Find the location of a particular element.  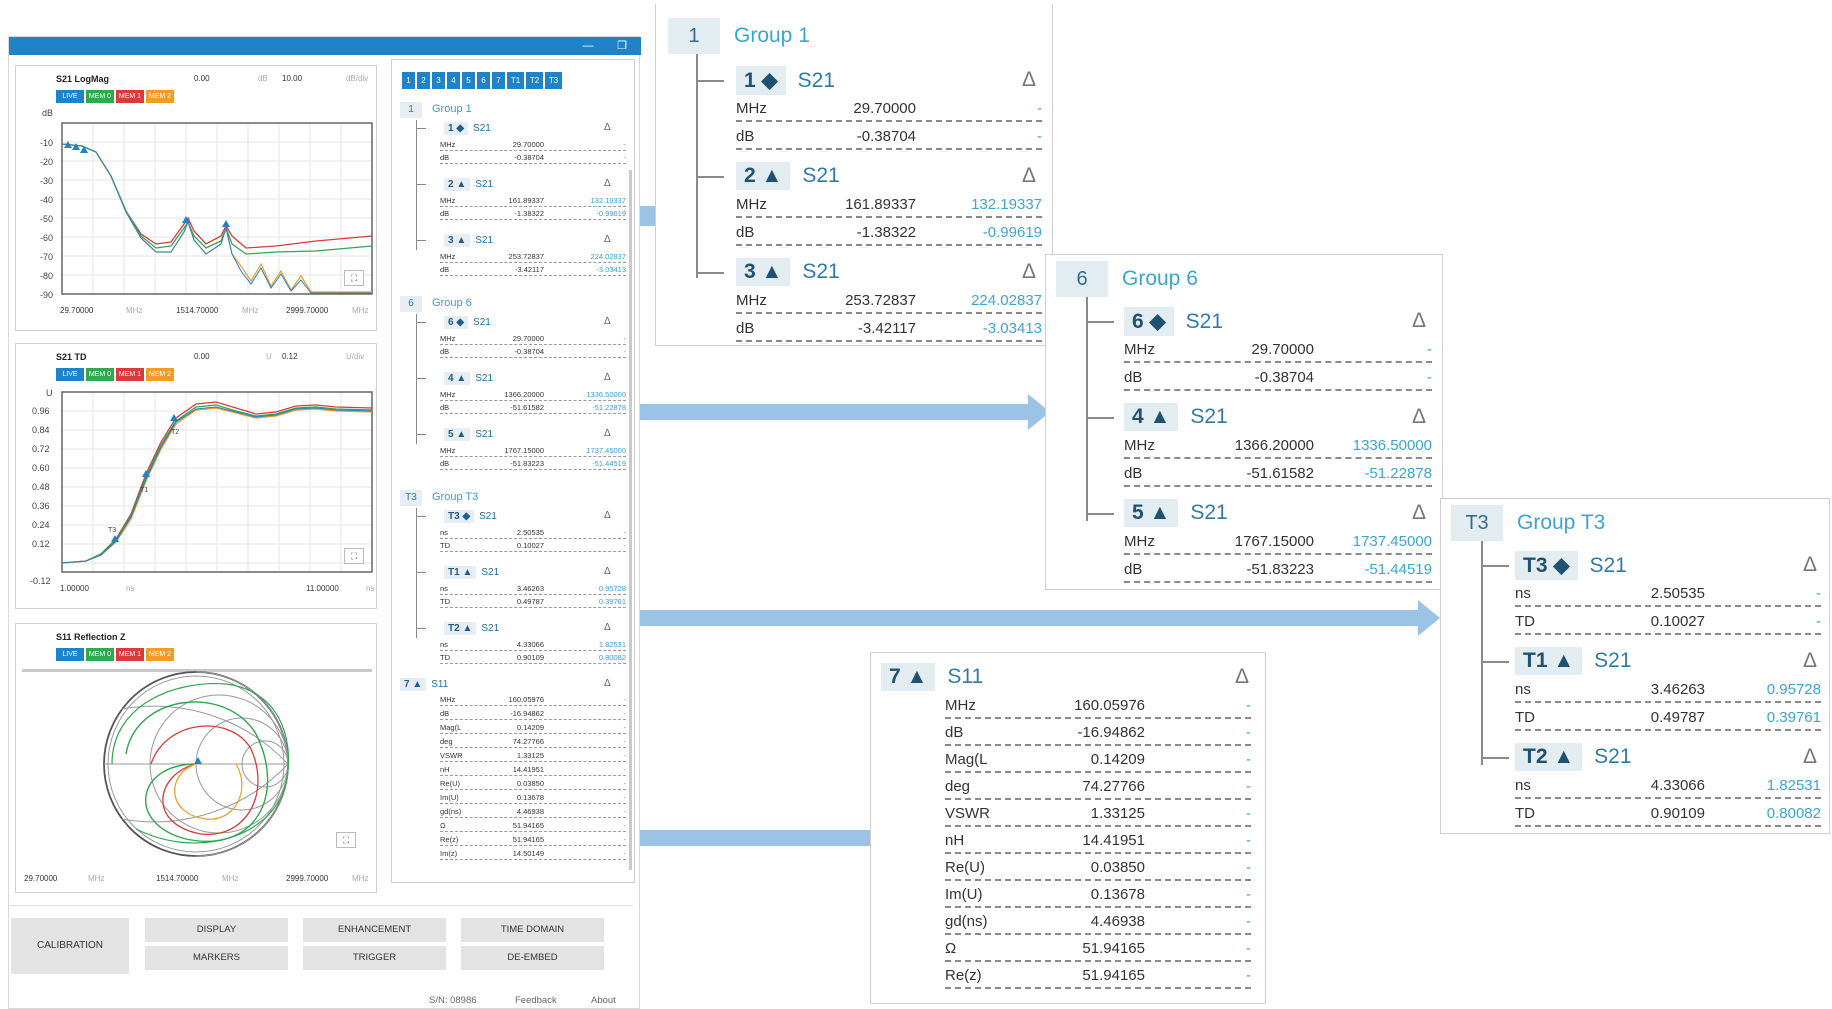

list-item: dB -1.38322 -0.99619 is located at coordinates (533, 214).